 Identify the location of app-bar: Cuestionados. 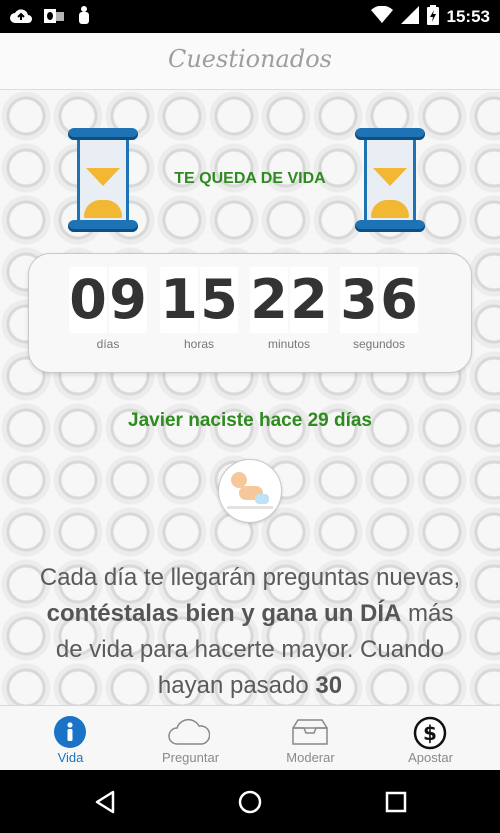
(250, 61).